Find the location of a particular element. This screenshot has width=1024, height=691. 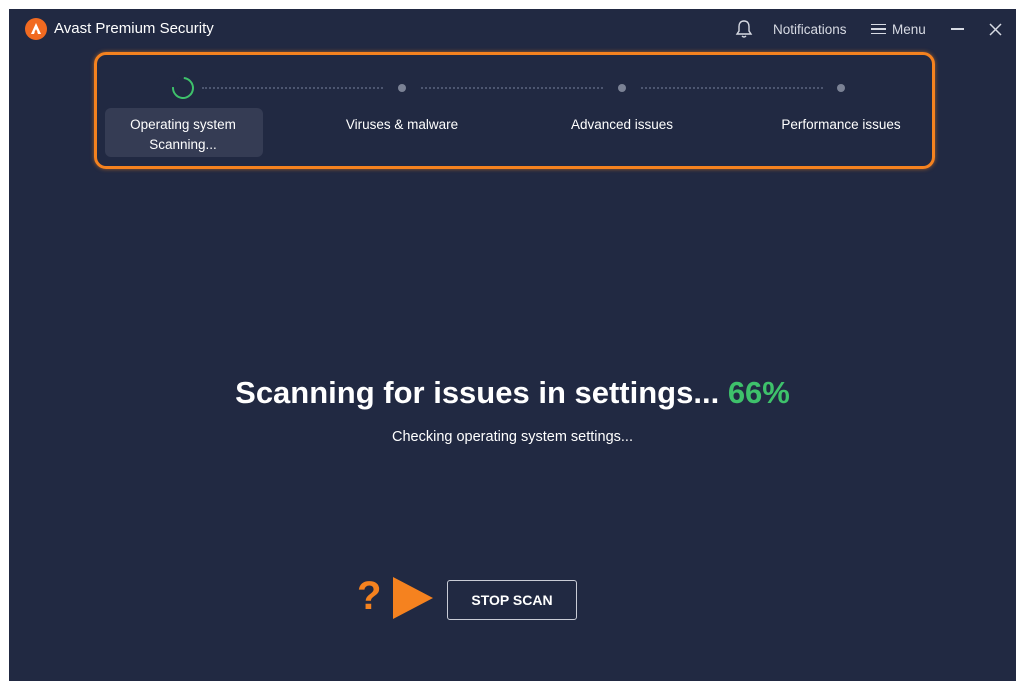

step-advanced-issues: Advanced issues is located at coordinates (622, 124).